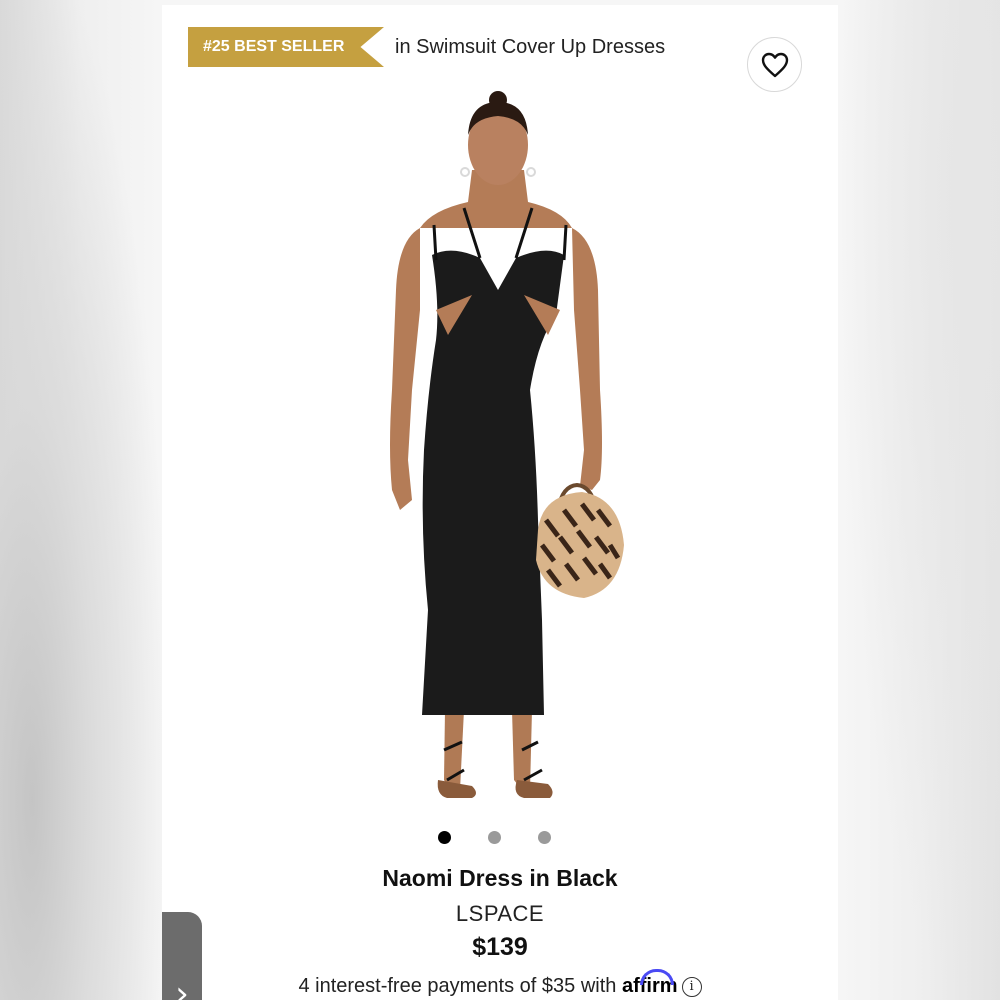  Describe the element at coordinates (274, 46) in the screenshot. I see `best-seller-rank: #25 BEST SELLER` at that location.